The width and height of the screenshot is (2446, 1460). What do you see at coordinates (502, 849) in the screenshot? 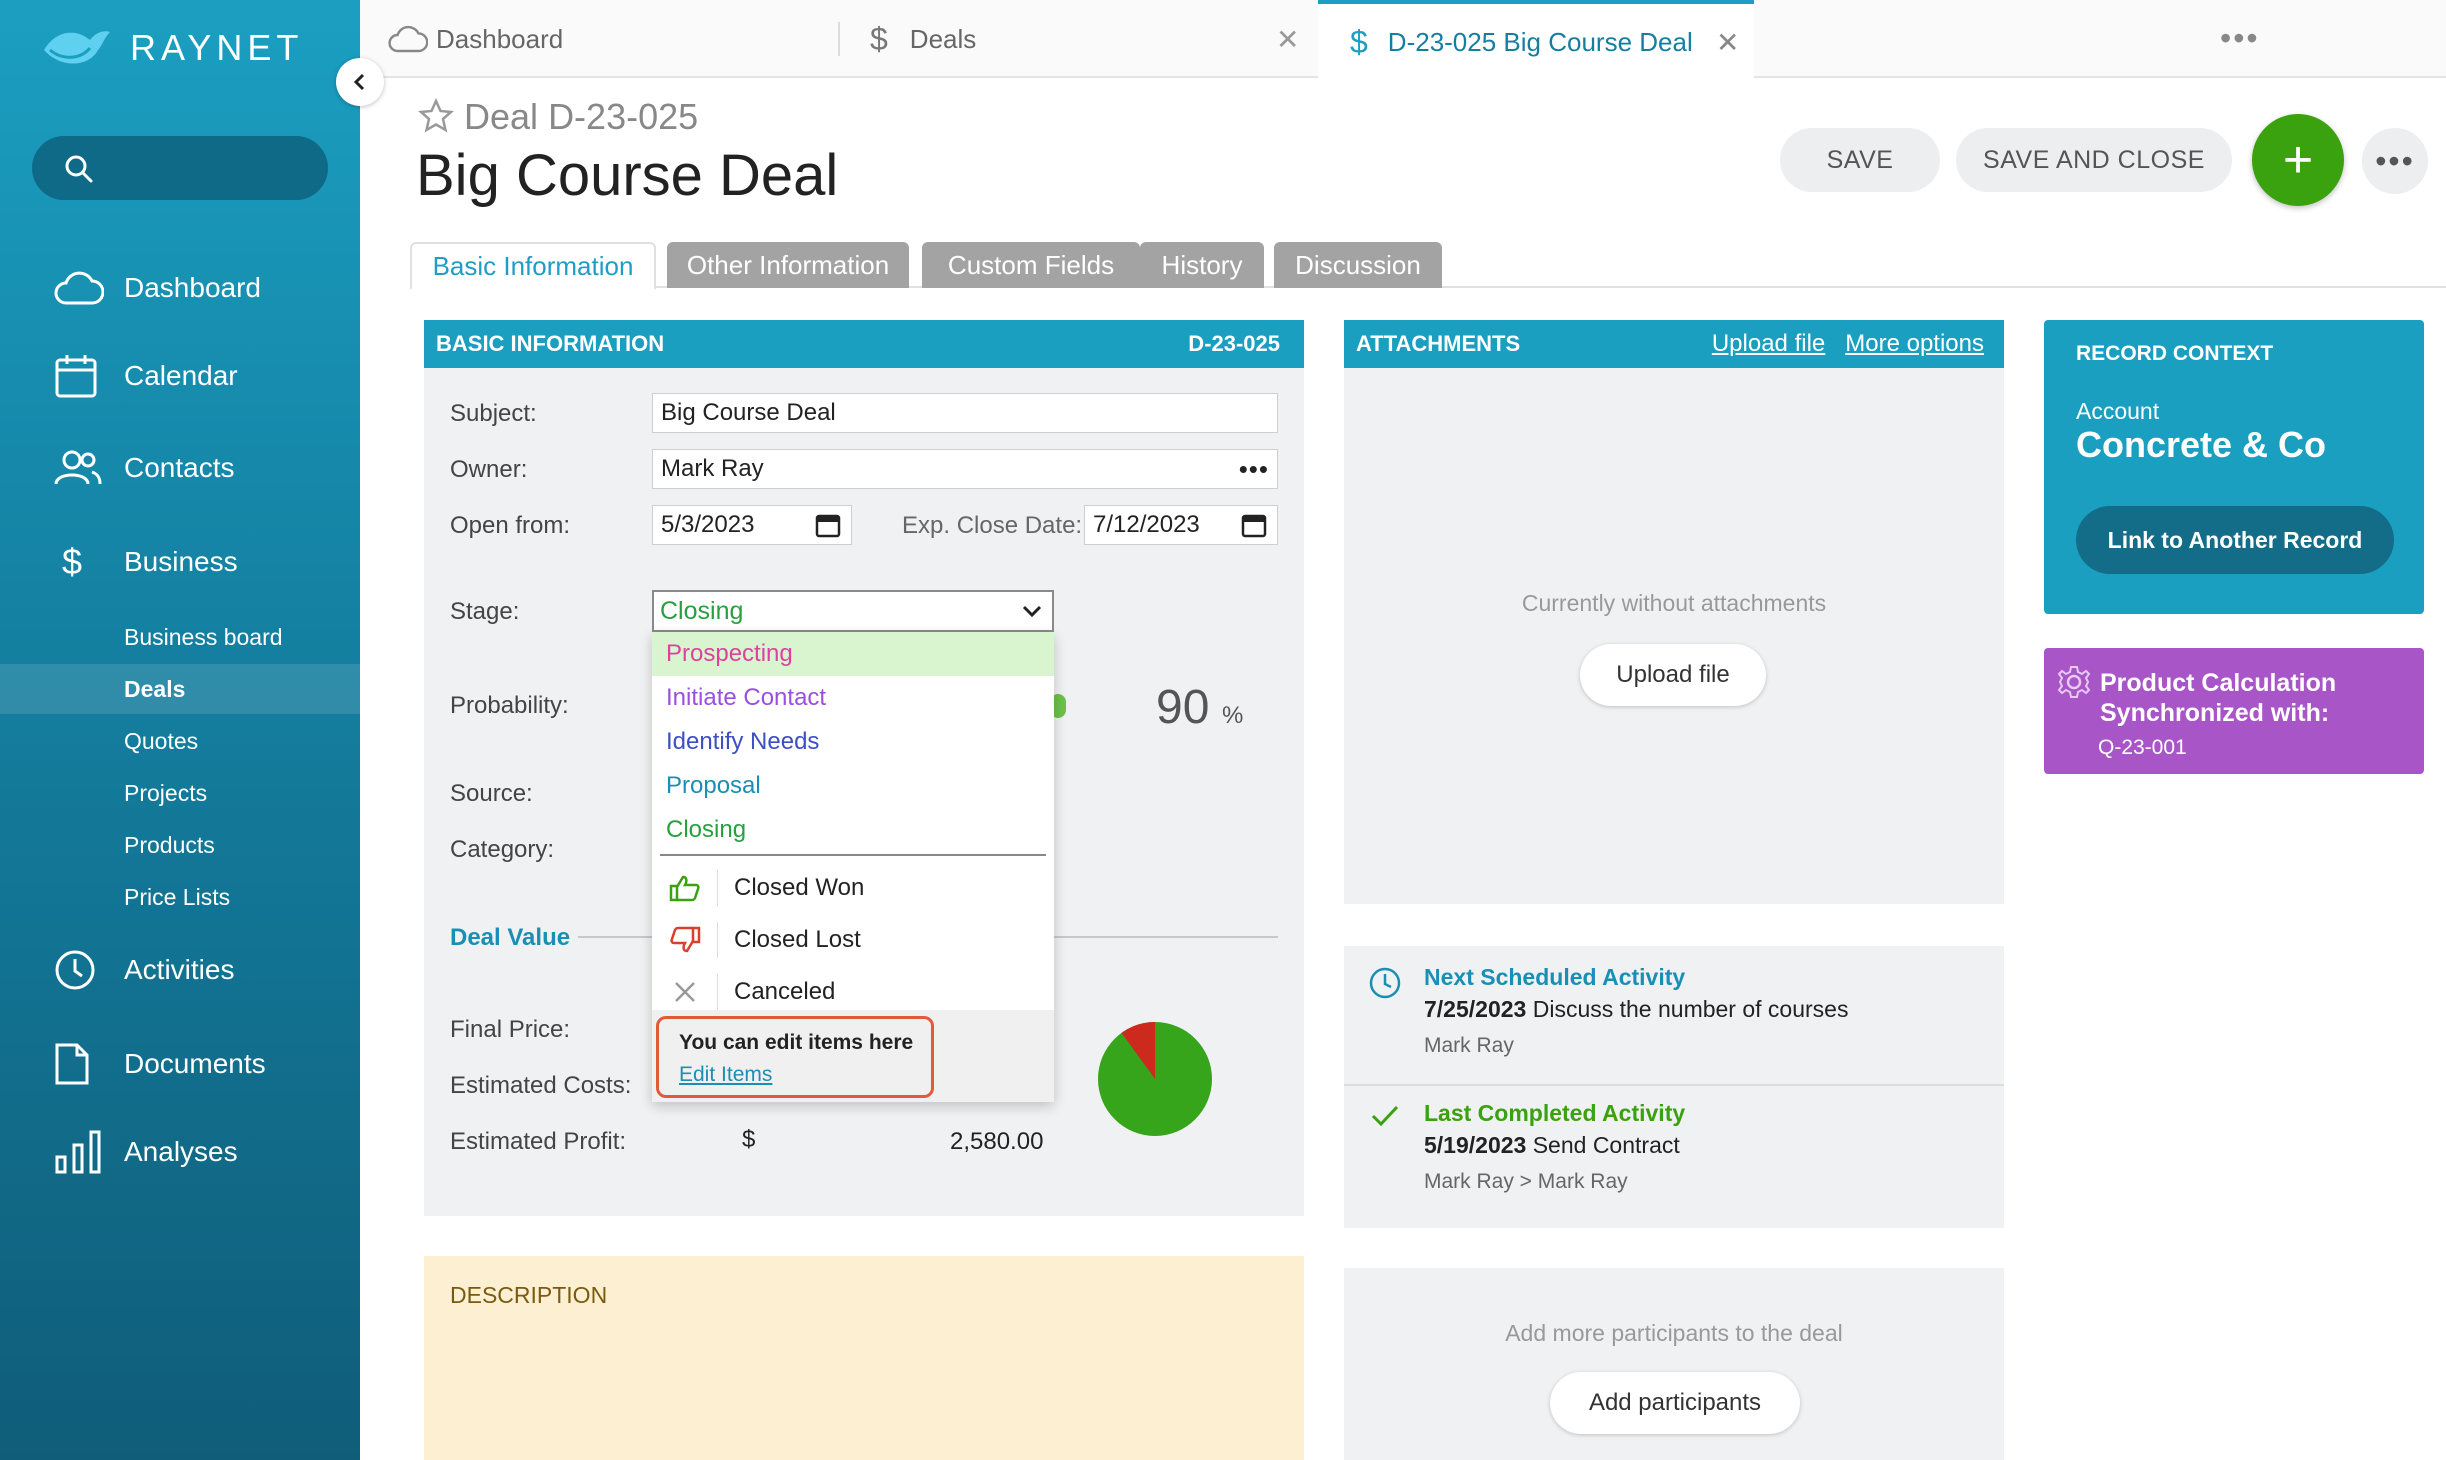
I see `category-label: Category:` at bounding box center [502, 849].